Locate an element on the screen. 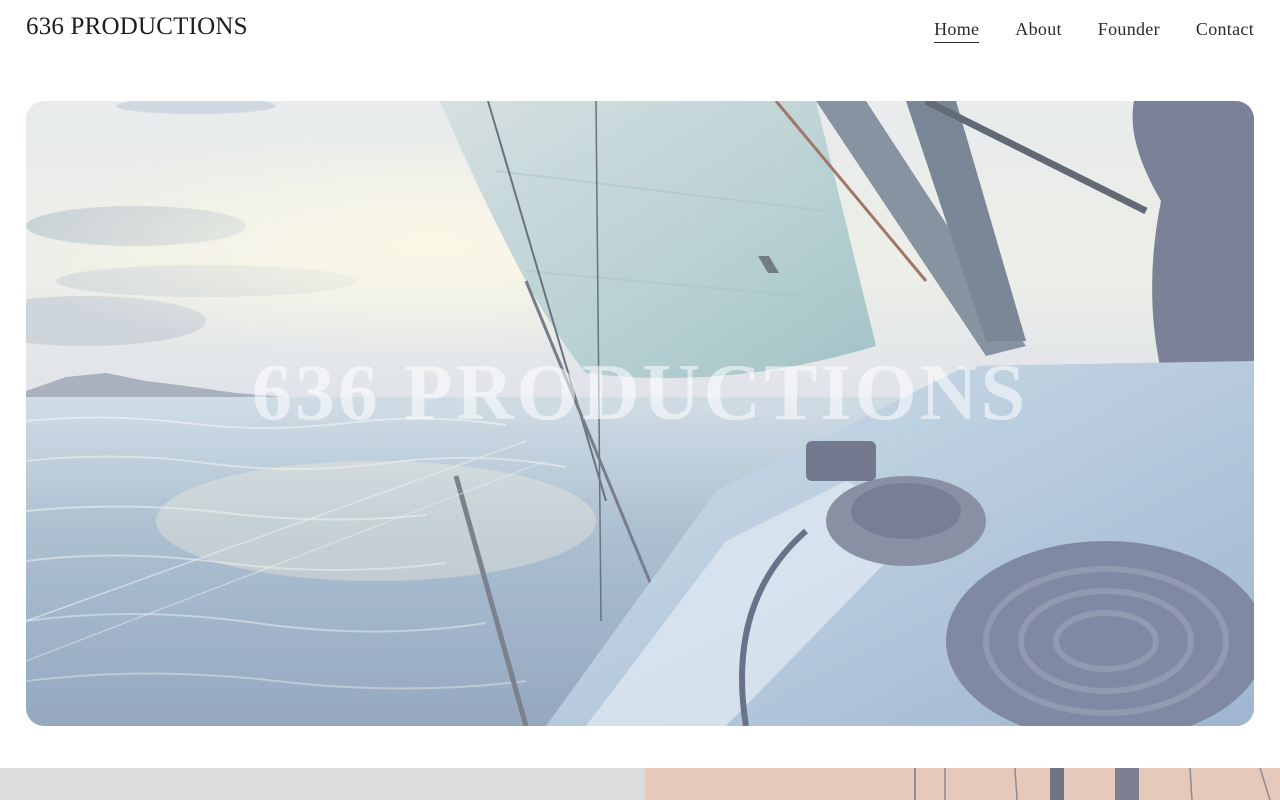 Image resolution: width=1280 pixels, height=800 pixels. site-title-link: 636 PRODUCTIONS is located at coordinates (137, 27).